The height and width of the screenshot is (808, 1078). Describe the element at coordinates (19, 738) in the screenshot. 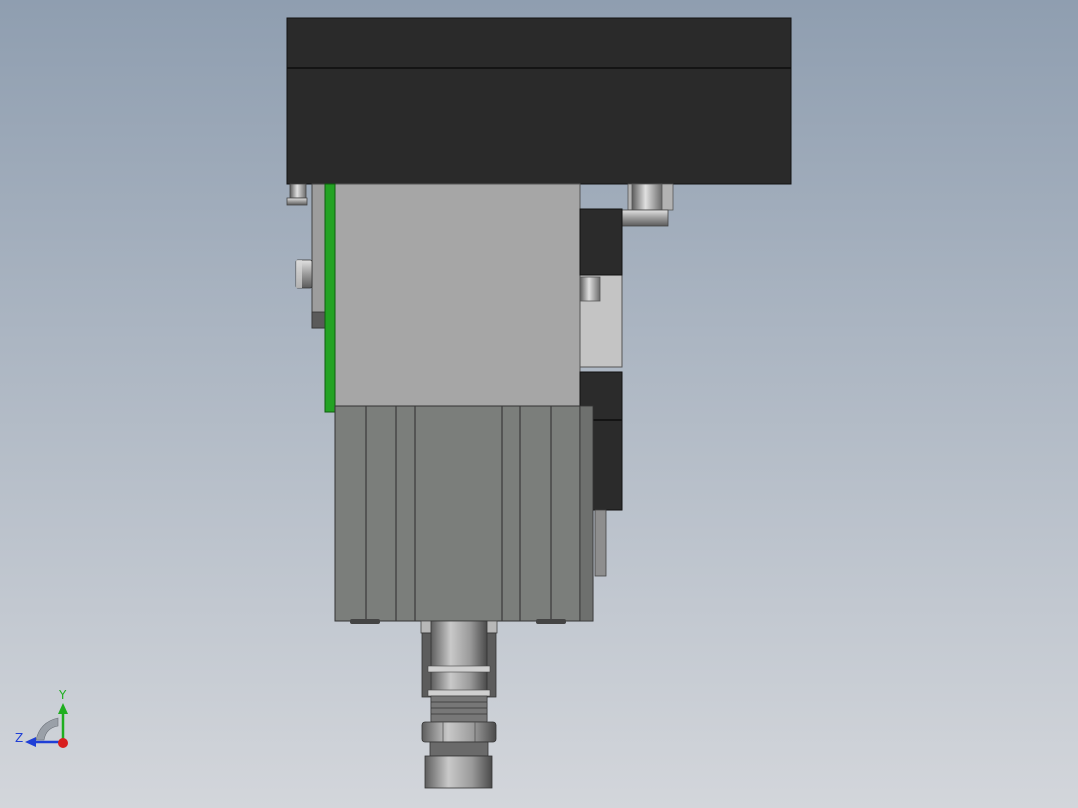

I see `triad-z-label: Z` at that location.